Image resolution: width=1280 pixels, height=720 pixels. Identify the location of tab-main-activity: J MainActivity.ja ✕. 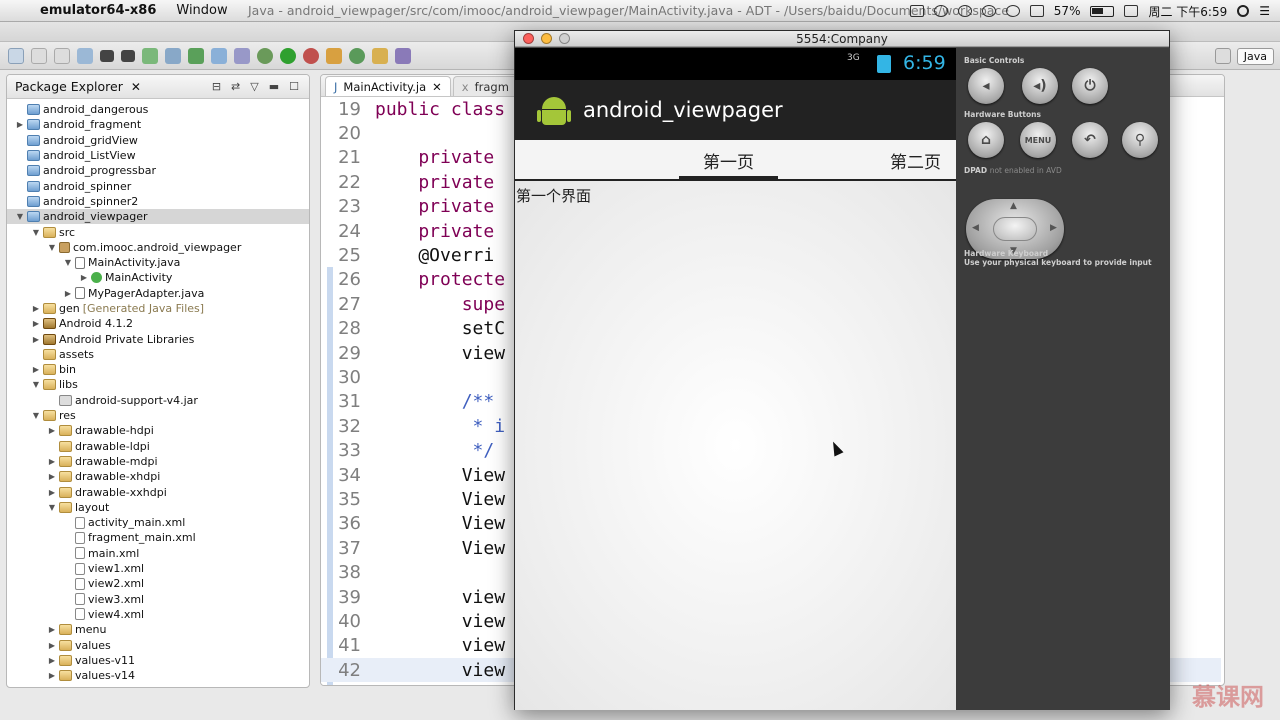
(388, 86).